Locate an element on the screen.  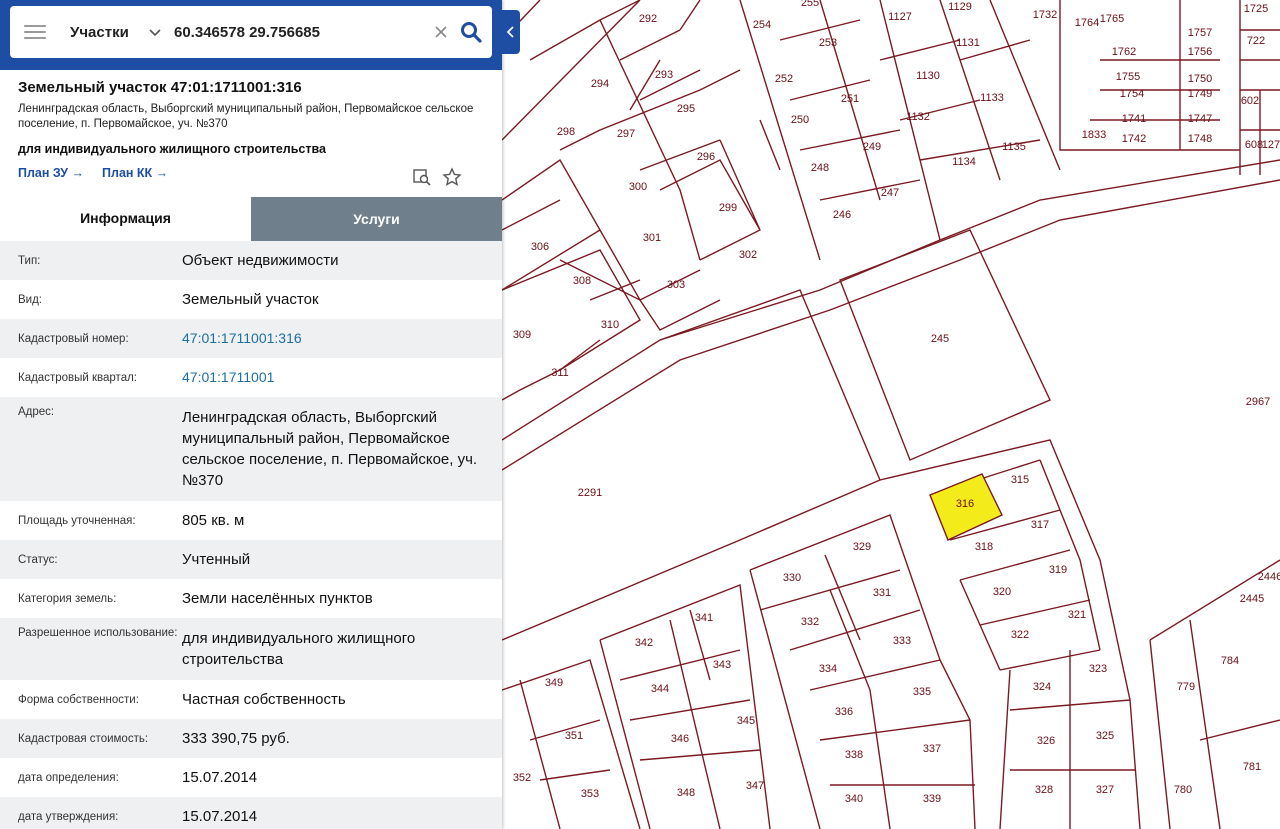
info-row: дата определения: 15.07.2014 is located at coordinates (251, 777).